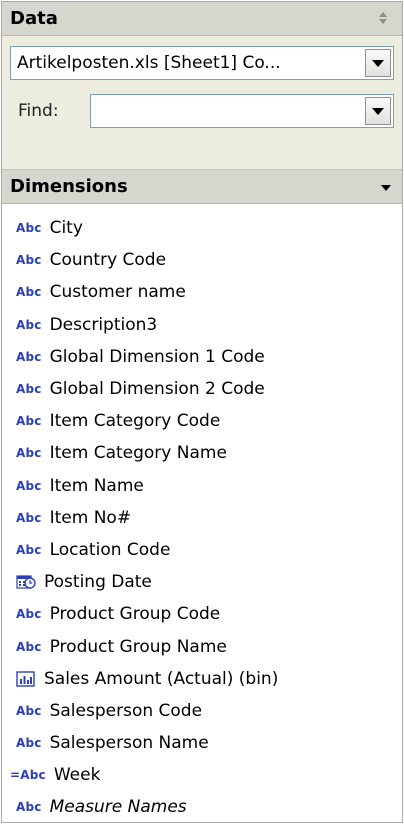 This screenshot has width=404, height=825. What do you see at coordinates (202, 292) in the screenshot?
I see `dimension-item-customer-name: Abc Customer name` at bounding box center [202, 292].